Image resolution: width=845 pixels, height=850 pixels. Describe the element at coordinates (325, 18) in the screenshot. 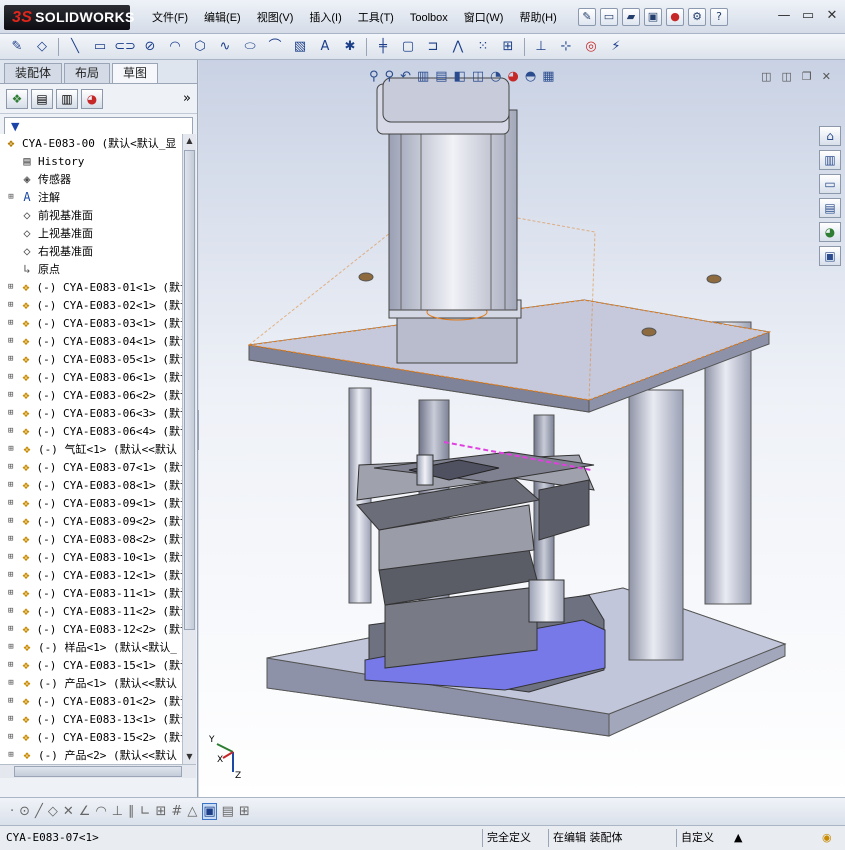

I see `menu-insert: 插入(I)` at that location.